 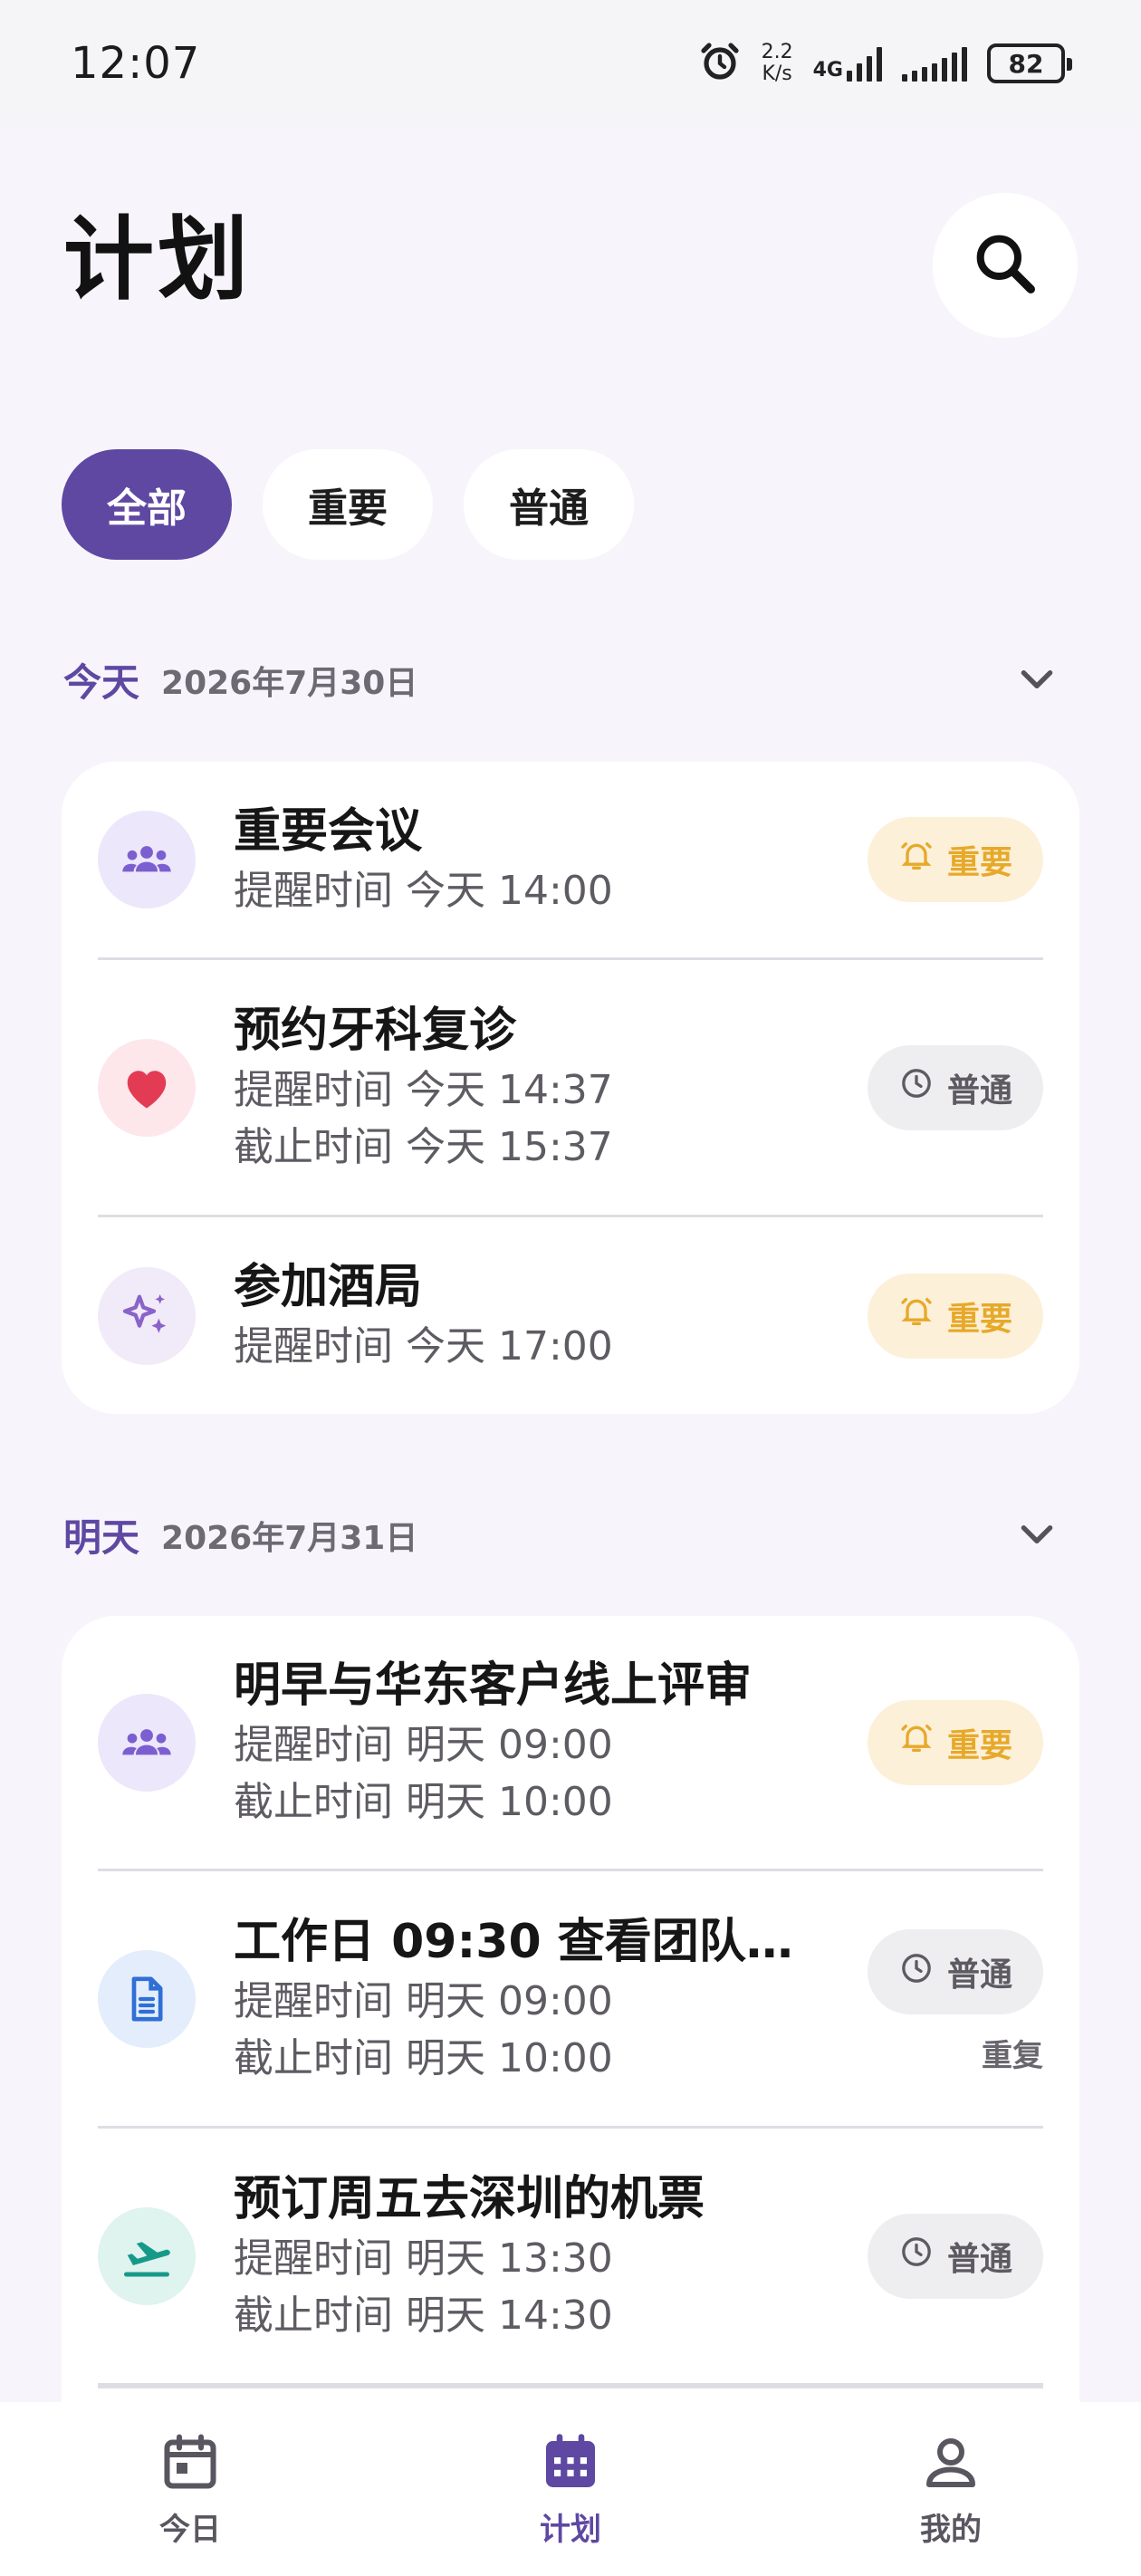 I want to click on nav-item-plan: 计划, so click(x=570, y=2489).